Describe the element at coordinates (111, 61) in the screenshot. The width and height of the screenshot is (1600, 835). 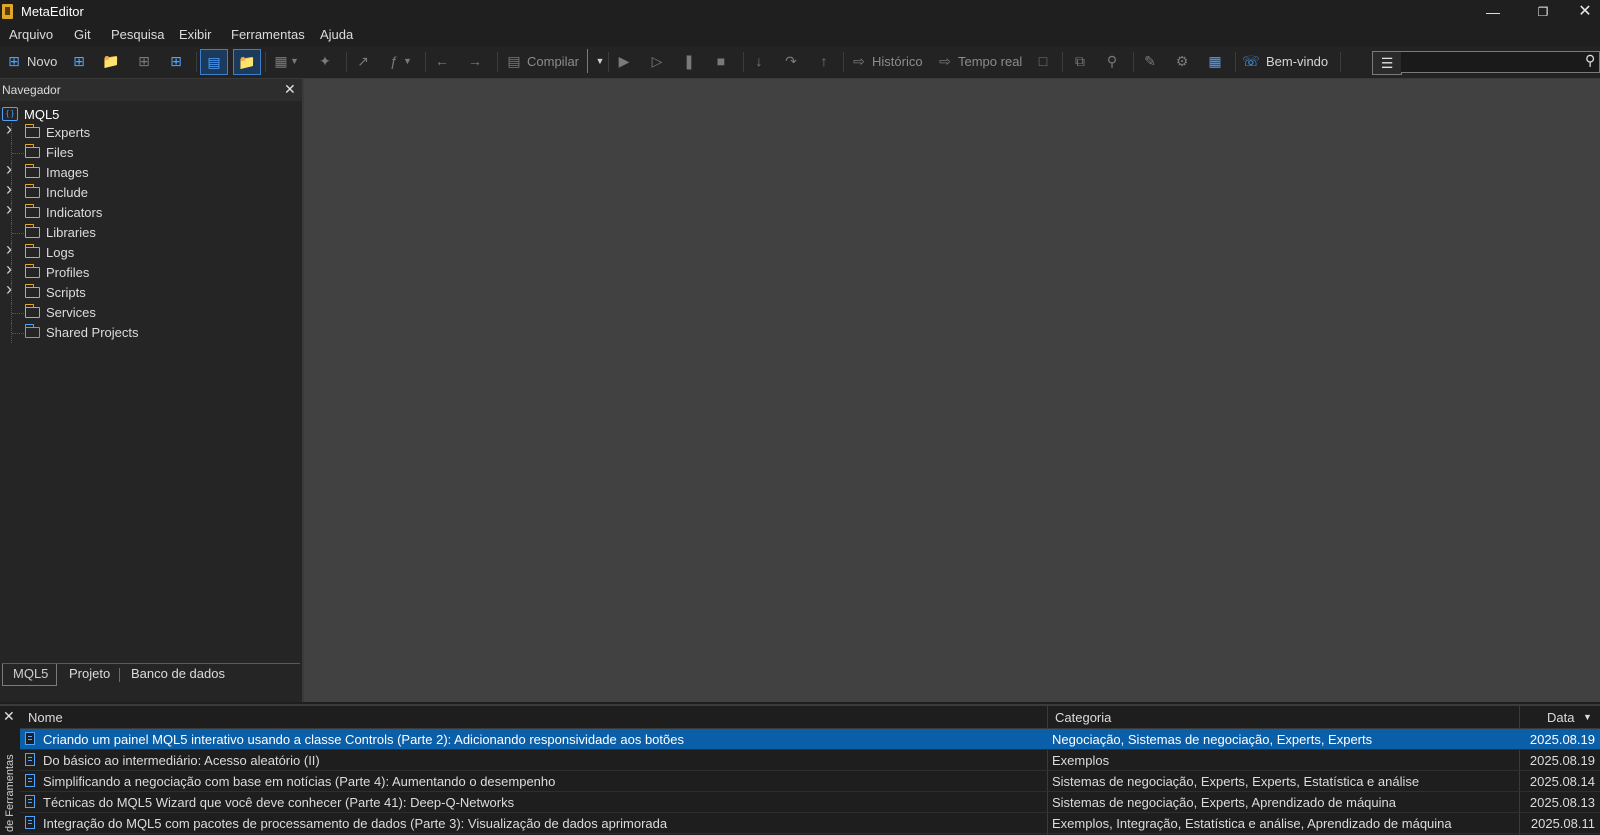
I see `open-button: 📁` at that location.